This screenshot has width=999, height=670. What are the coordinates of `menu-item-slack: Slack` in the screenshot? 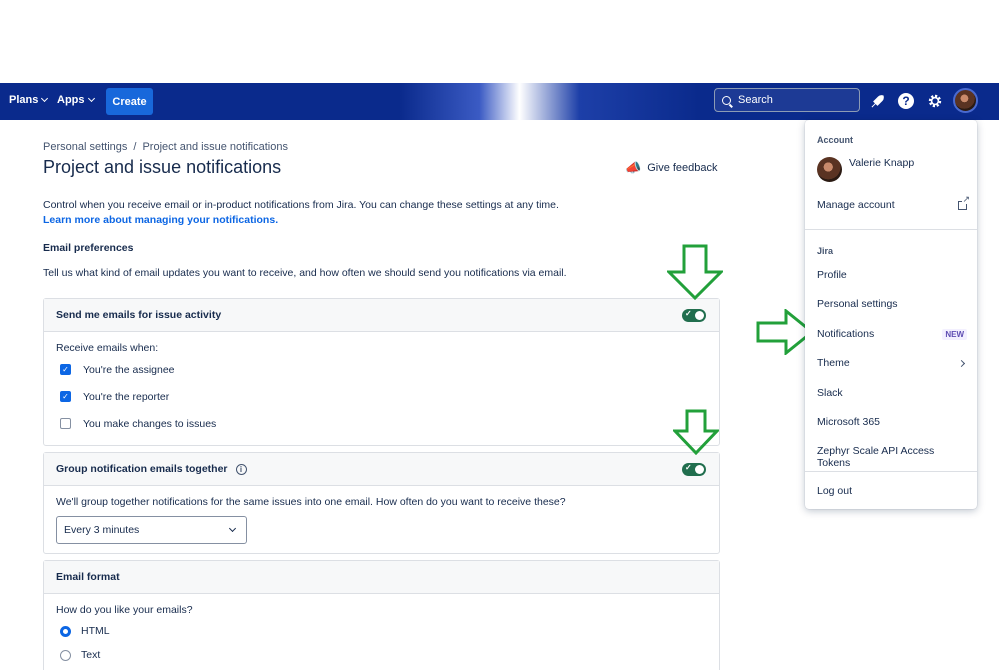 It's located at (892, 393).